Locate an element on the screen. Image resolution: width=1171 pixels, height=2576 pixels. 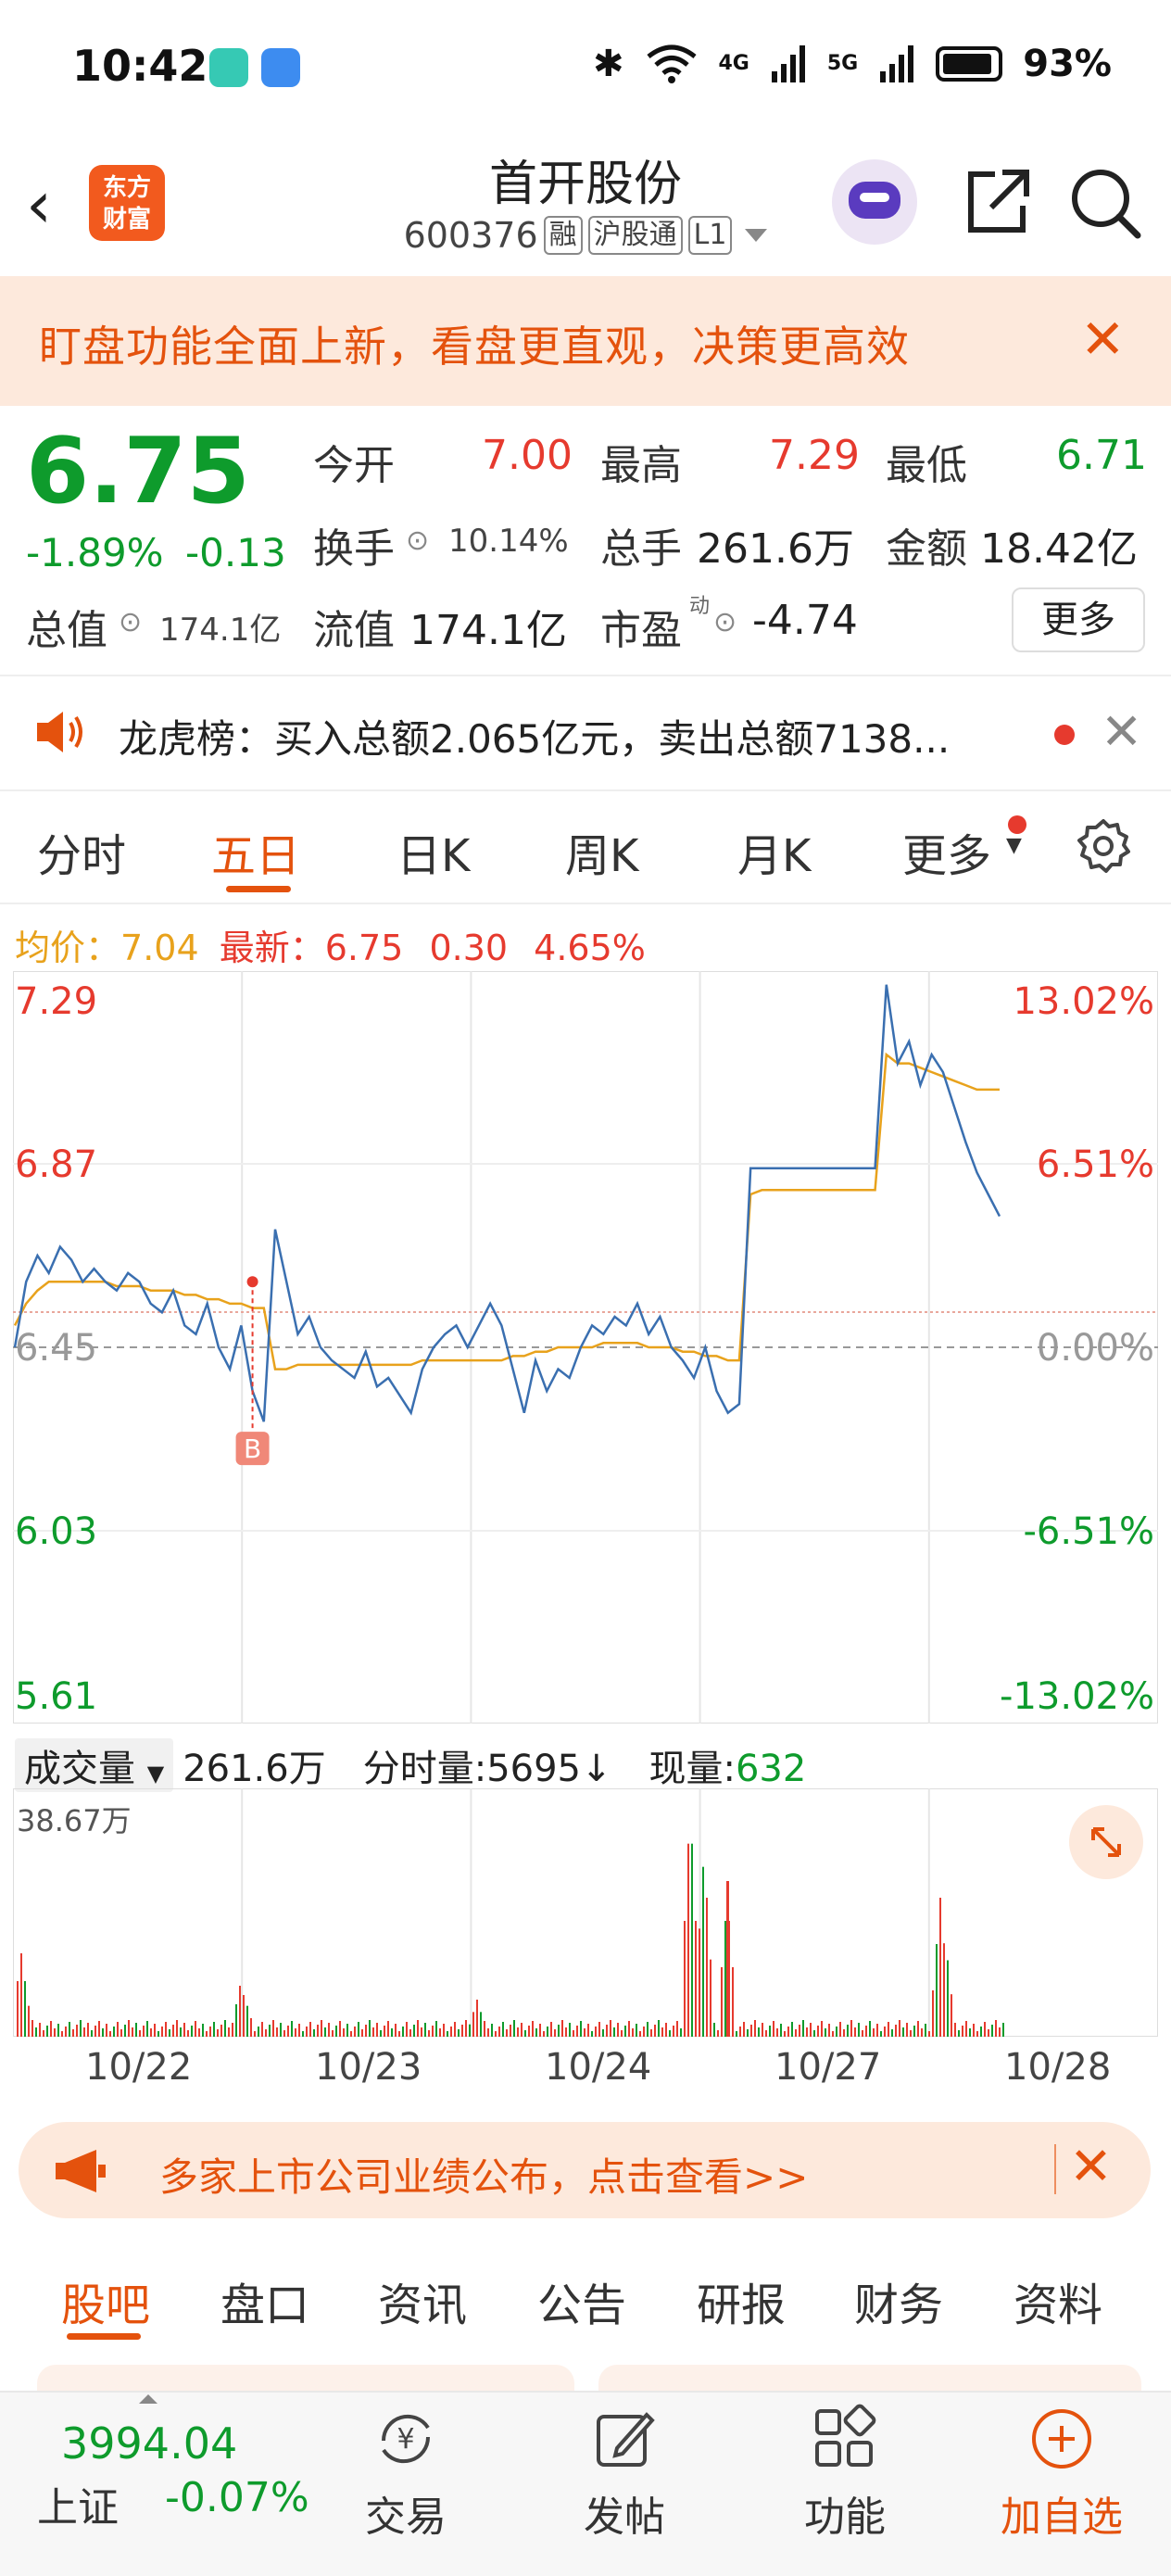
tab-finance: 财务 is located at coordinates (899, 2300).